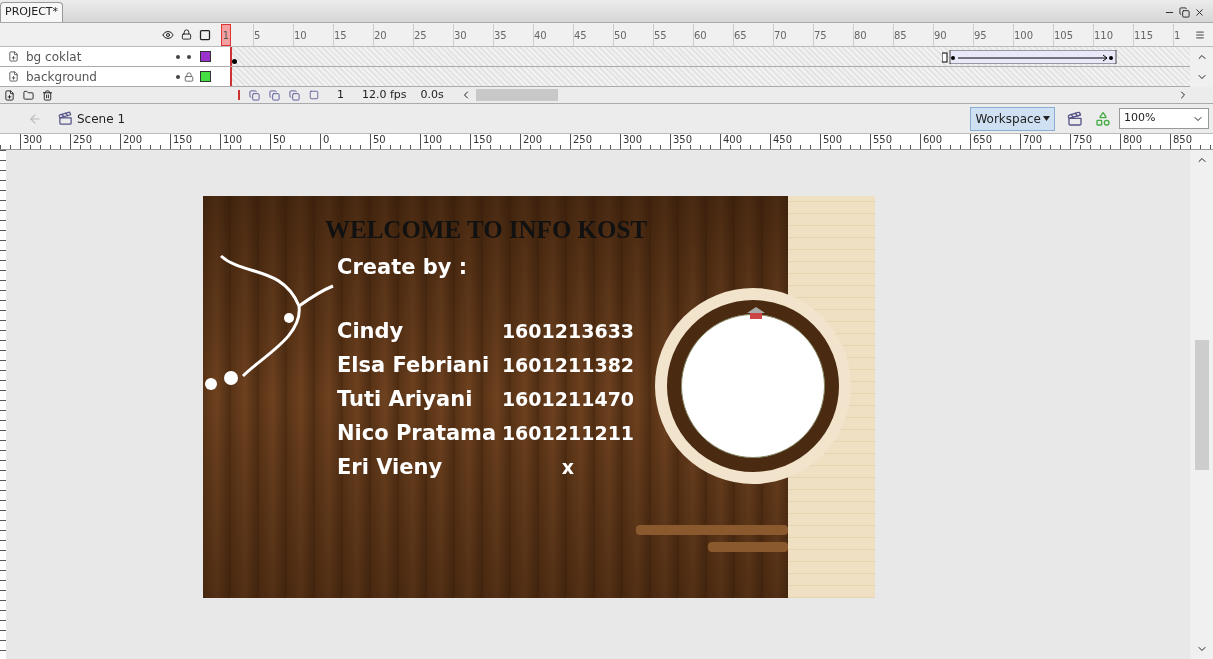  Describe the element at coordinates (1153, 35) in the screenshot. I see `frame-number: 115` at that location.